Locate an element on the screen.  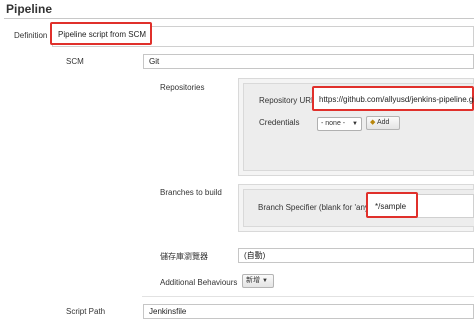
key-icon: ◆ is located at coordinates (373, 122).